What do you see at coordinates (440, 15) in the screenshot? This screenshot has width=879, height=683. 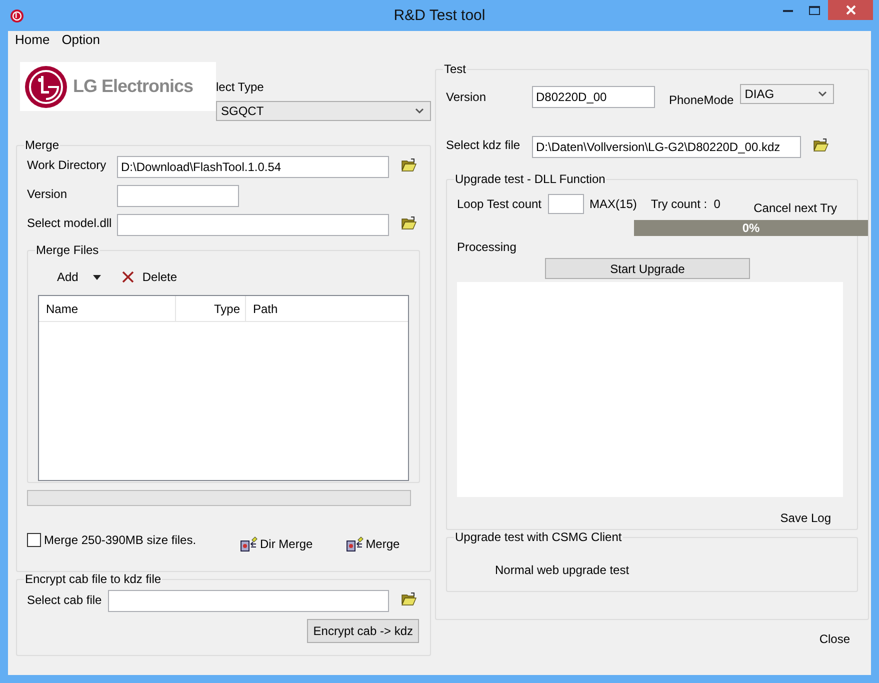 I see `window-title: R&D Test tool` at bounding box center [440, 15].